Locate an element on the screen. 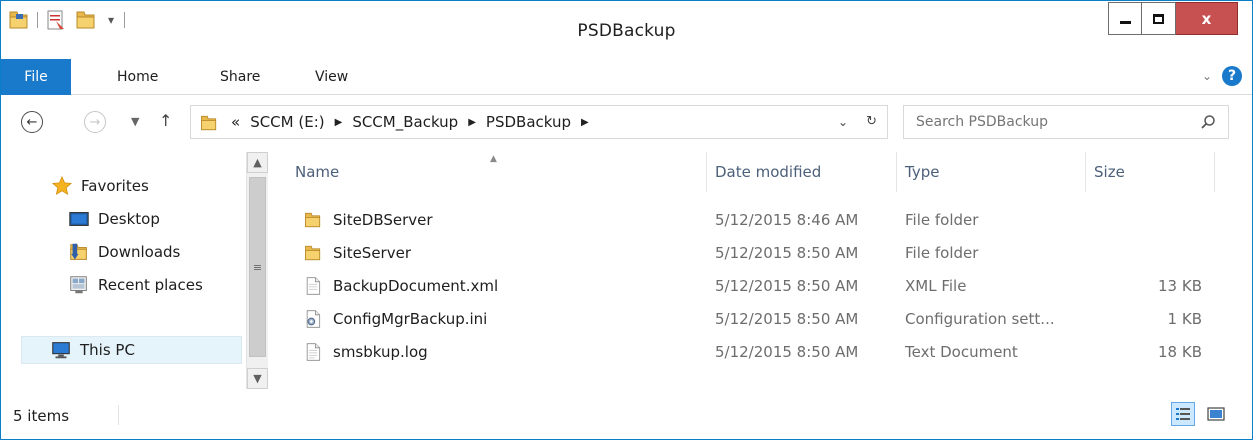 This screenshot has width=1253, height=440. file-date: 5/12/2015 8:46 AM is located at coordinates (787, 219).